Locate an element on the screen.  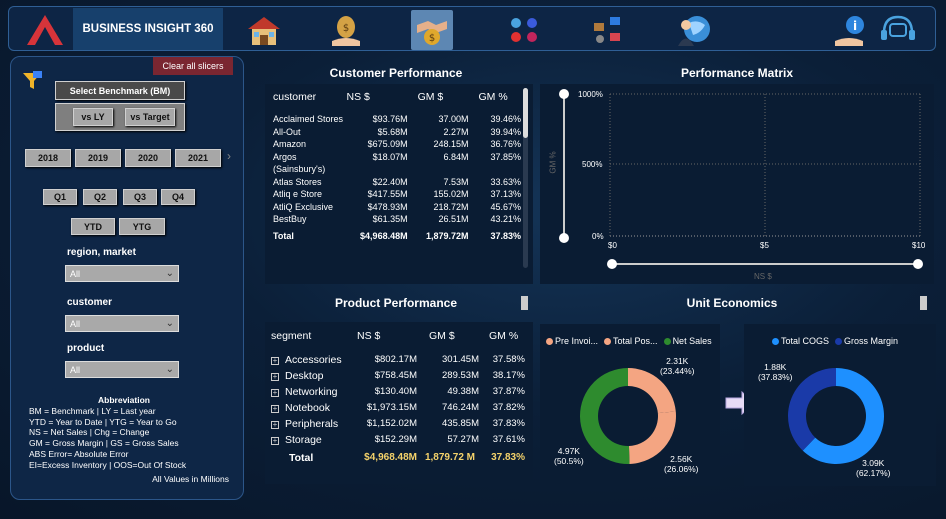
table-row: + Accessories $802.17M 301.45M 37.58% is located at coordinates (400, 360).